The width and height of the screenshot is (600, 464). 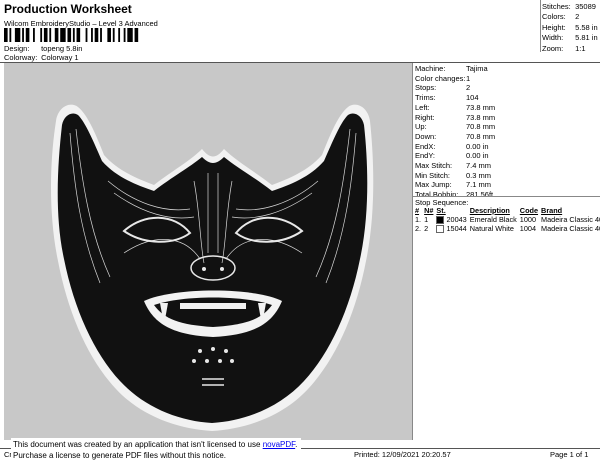 What do you see at coordinates (580, 48) in the screenshot?
I see `stat-value: 1:1` at bounding box center [580, 48].